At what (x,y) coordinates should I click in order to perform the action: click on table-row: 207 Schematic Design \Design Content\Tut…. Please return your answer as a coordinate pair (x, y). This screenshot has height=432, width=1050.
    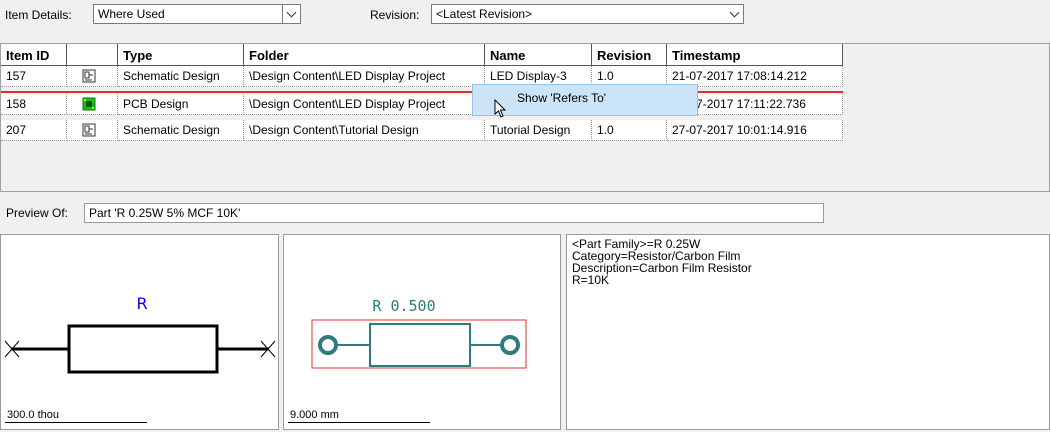
    Looking at the image, I should click on (422, 130).